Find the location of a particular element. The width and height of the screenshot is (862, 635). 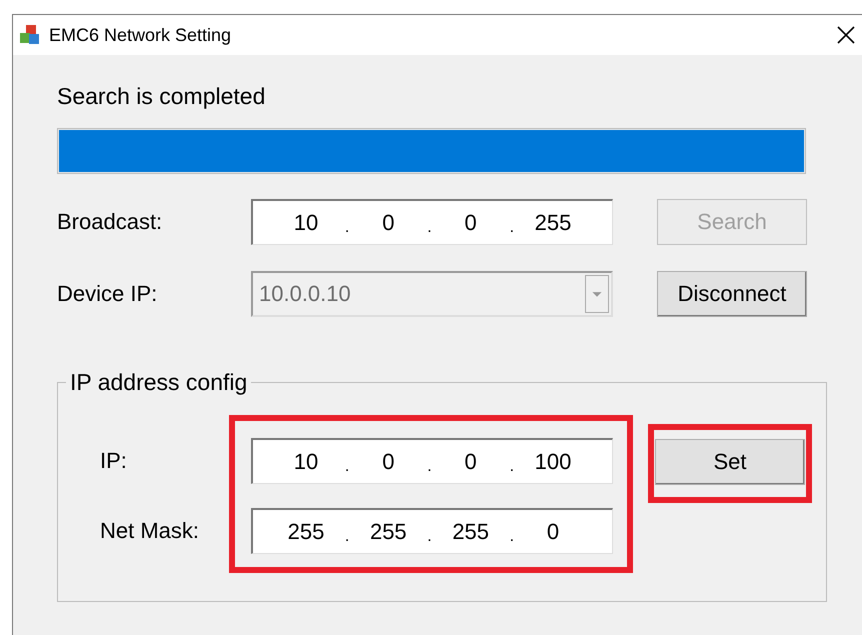

broadcast-label: Broadcast: is located at coordinates (110, 222).